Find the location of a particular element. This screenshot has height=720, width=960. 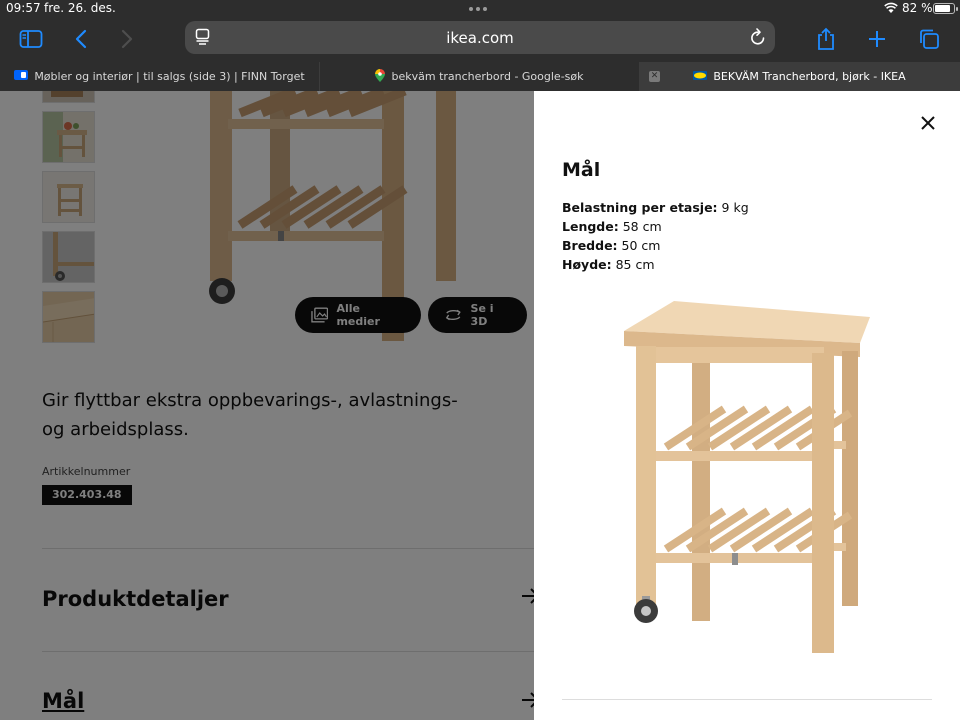

status-time: 09:57 is located at coordinates (23, 8).